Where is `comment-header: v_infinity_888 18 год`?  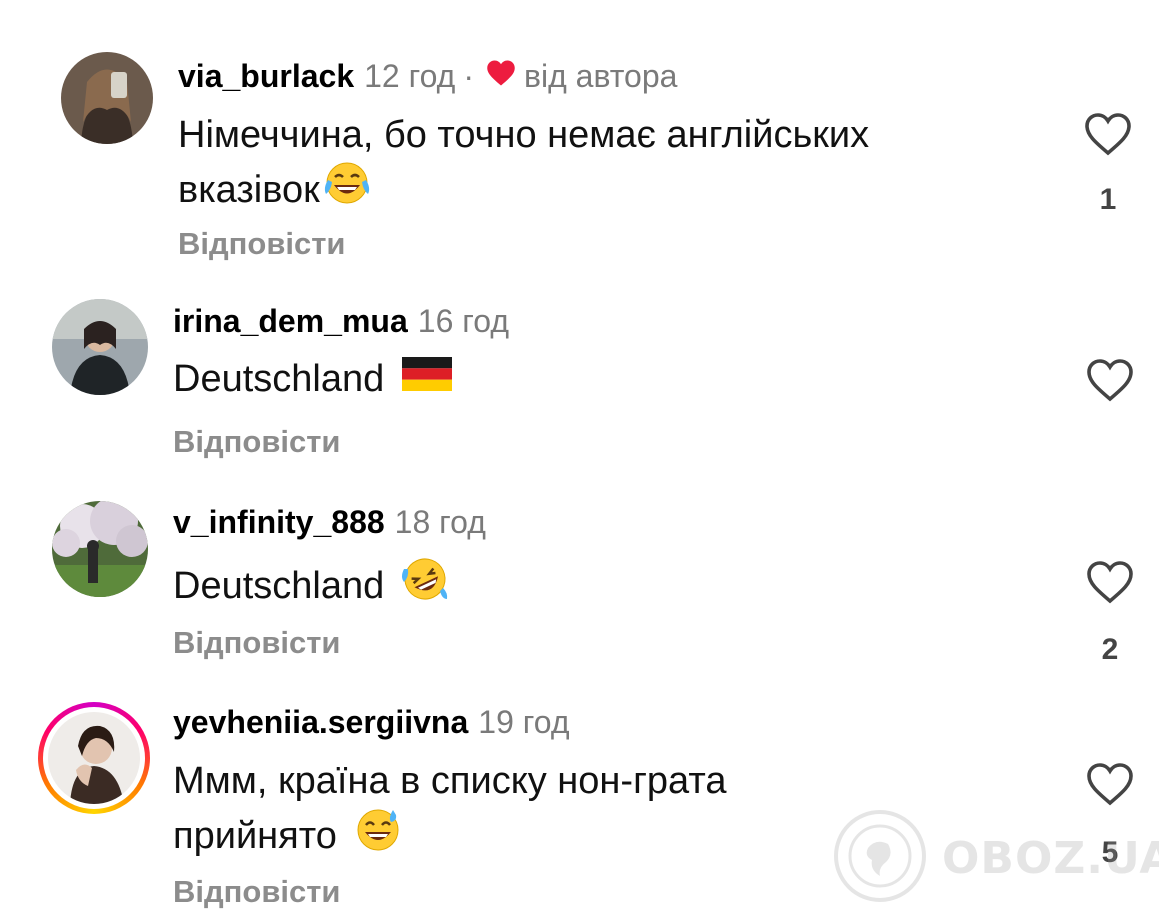
comment-header: v_infinity_888 18 год is located at coordinates (329, 522).